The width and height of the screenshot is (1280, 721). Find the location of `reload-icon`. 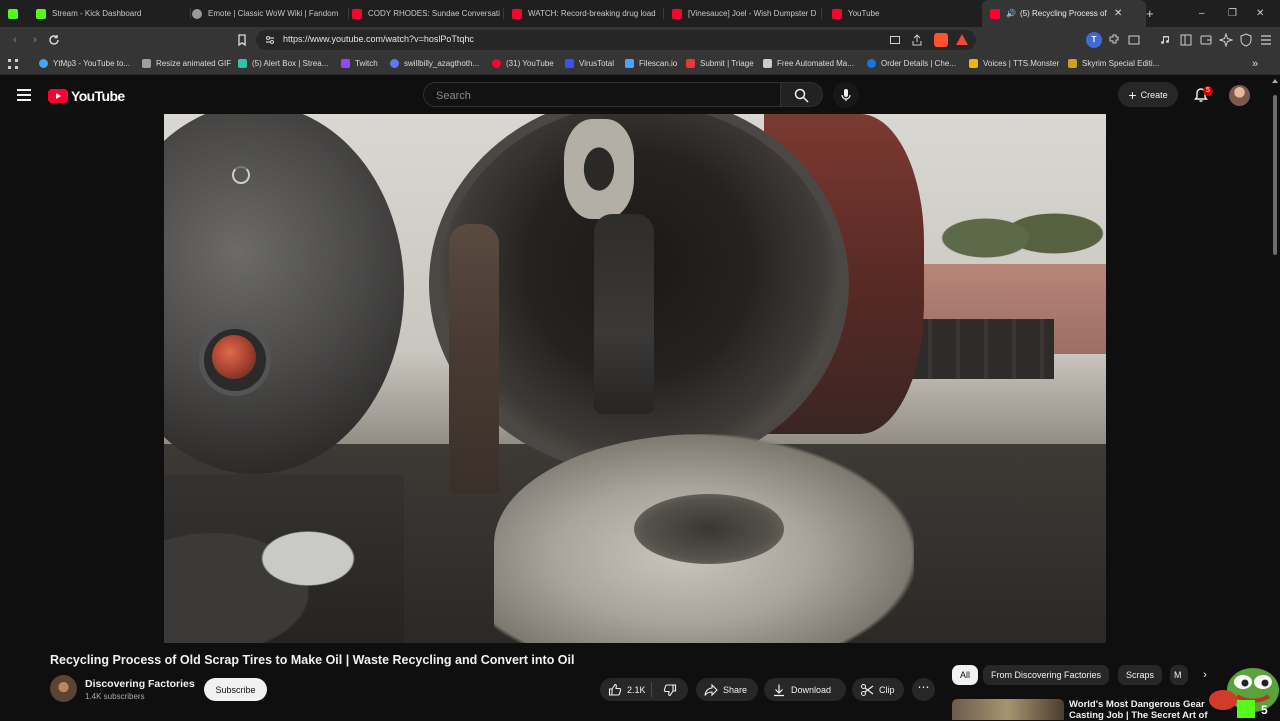

reload-icon is located at coordinates (54, 40).